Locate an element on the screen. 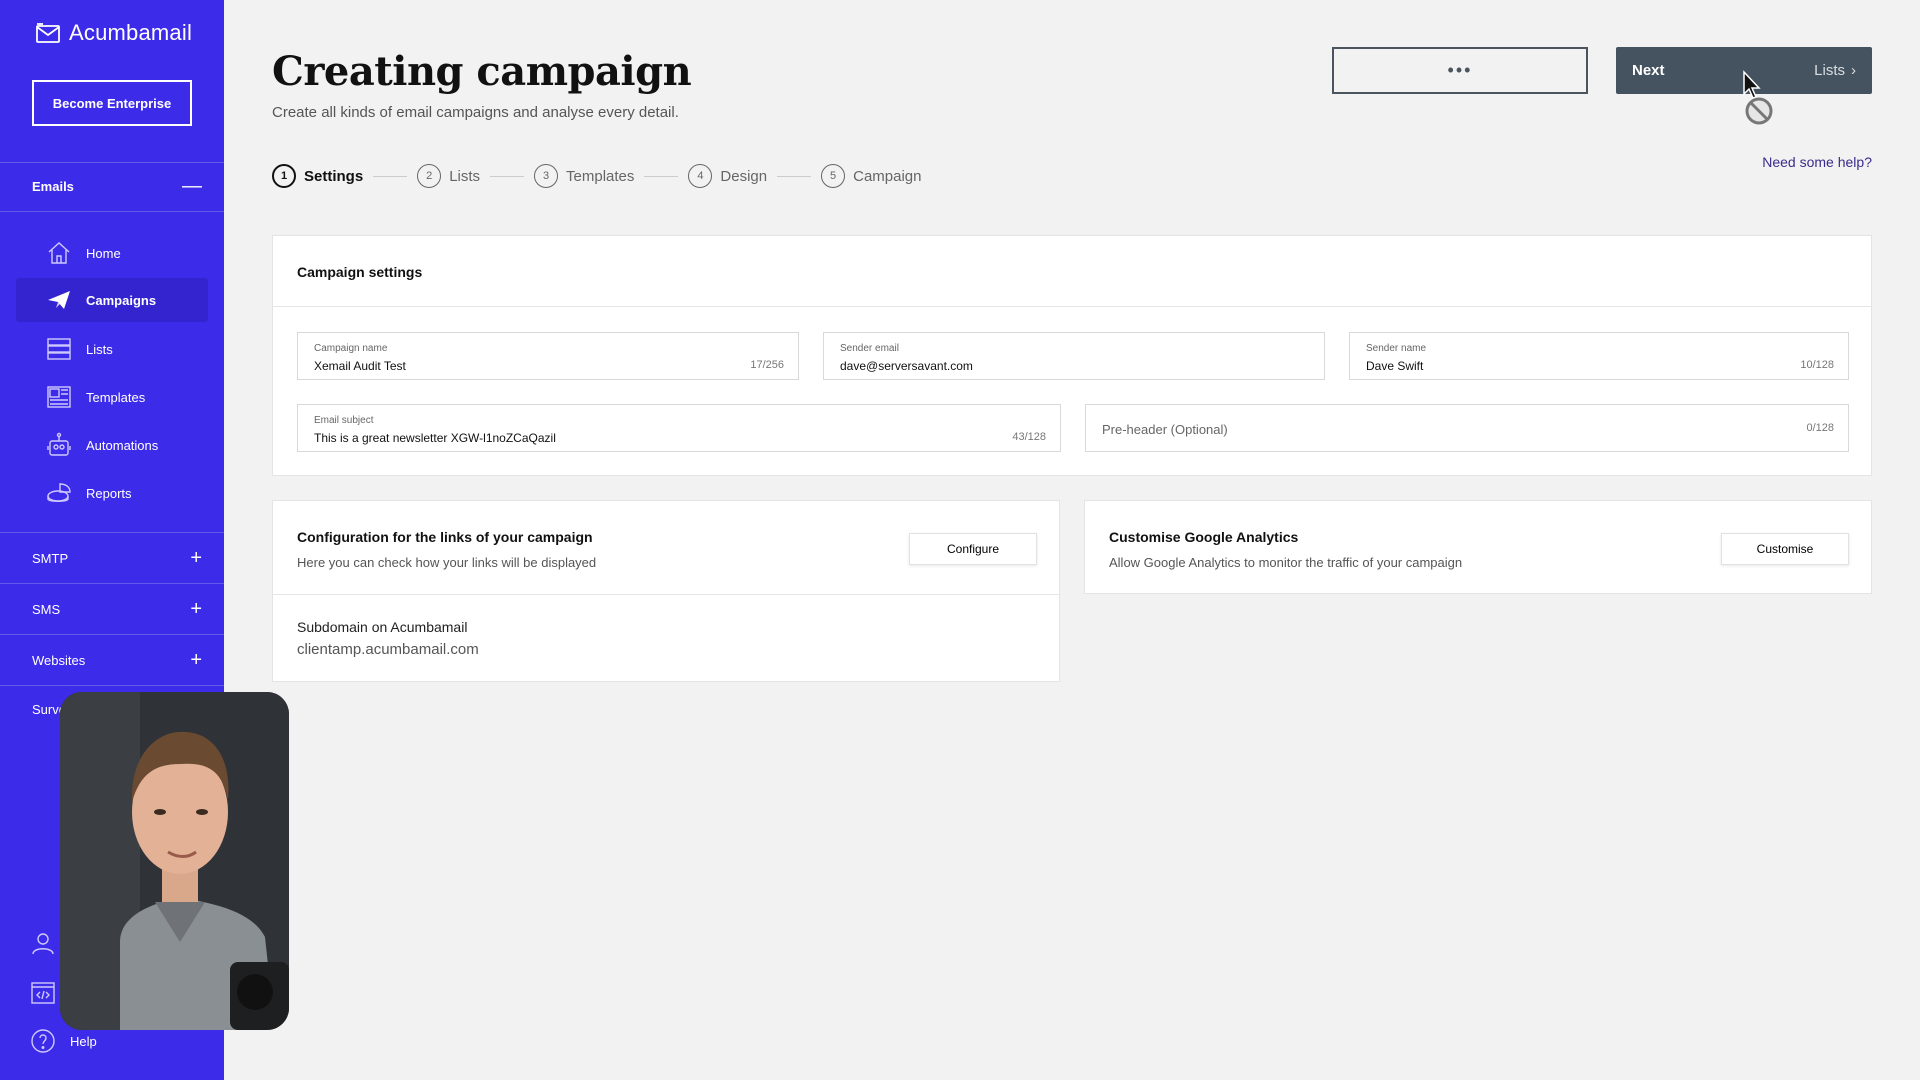 Image resolution: width=1920 pixels, height=1080 pixels. subdomain-value: clientamp.acumbamail.com is located at coordinates (388, 649).